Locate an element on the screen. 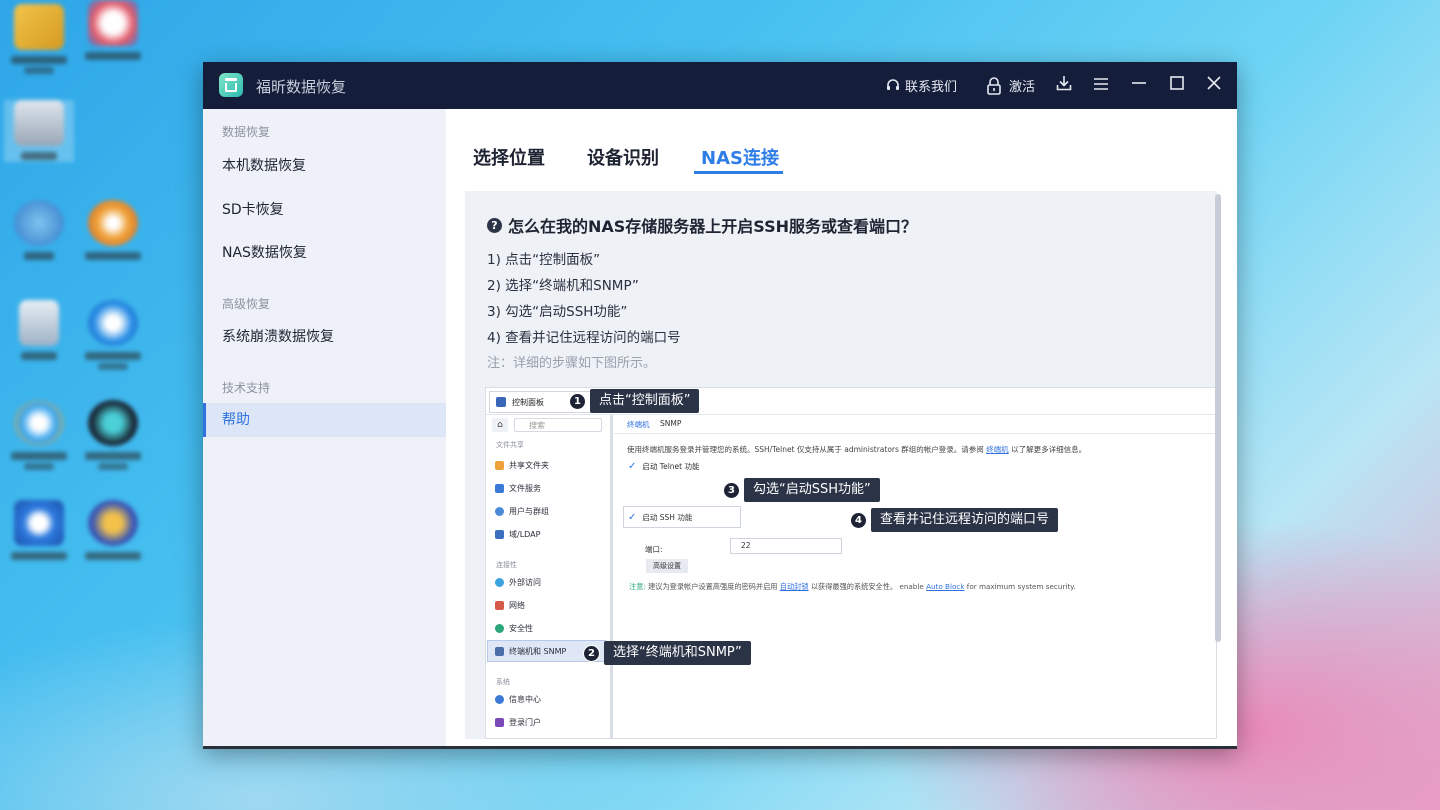 The width and height of the screenshot is (1440, 810). callout-text: 查看并记住远程访问的端口号 is located at coordinates (965, 520).